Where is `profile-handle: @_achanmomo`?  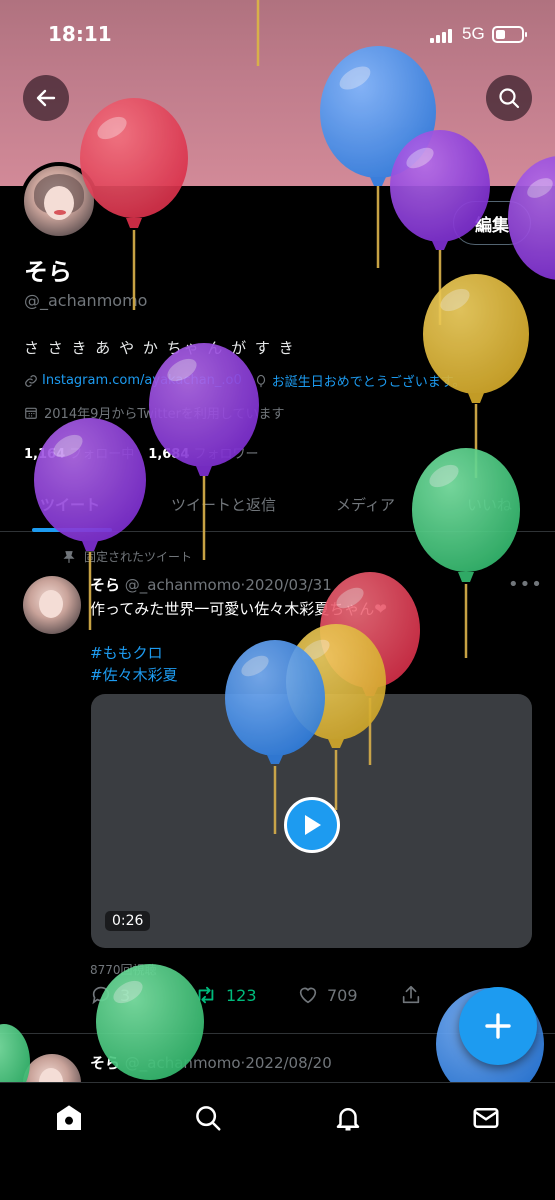 profile-handle: @_achanmomo is located at coordinates (86, 300).